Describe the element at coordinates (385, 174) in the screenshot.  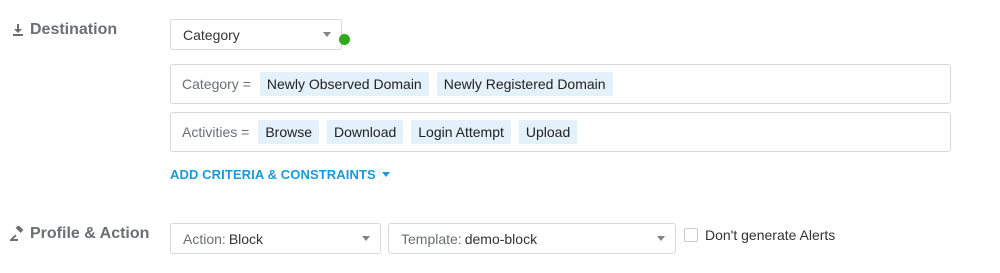
I see `caret-down-icon` at that location.